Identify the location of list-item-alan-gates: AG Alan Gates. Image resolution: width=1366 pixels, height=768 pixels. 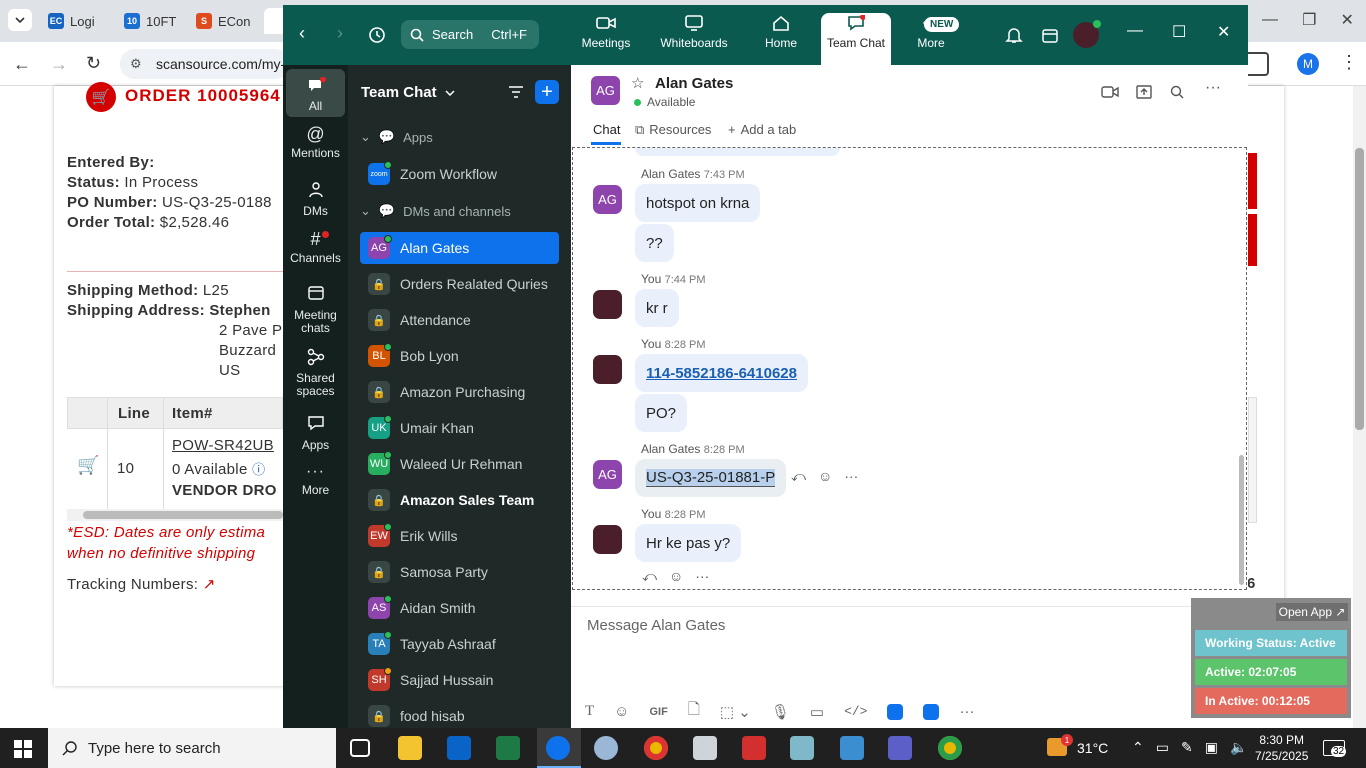
(459, 248).